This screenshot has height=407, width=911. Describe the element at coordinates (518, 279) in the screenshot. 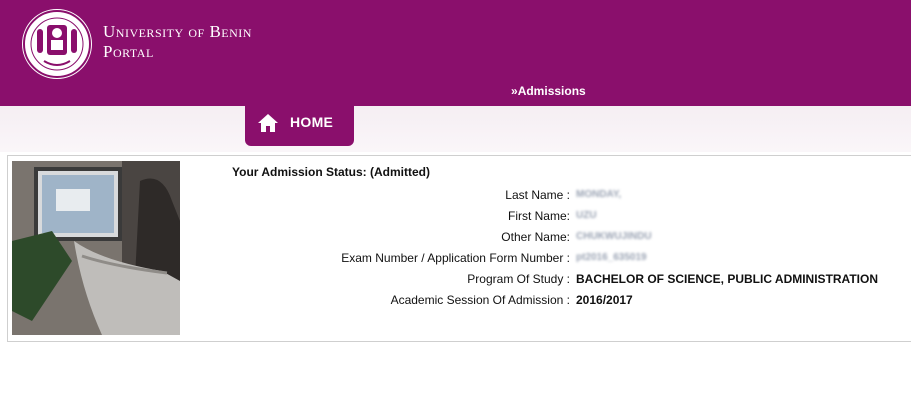

I see `field-label: Program Of Study :` at that location.